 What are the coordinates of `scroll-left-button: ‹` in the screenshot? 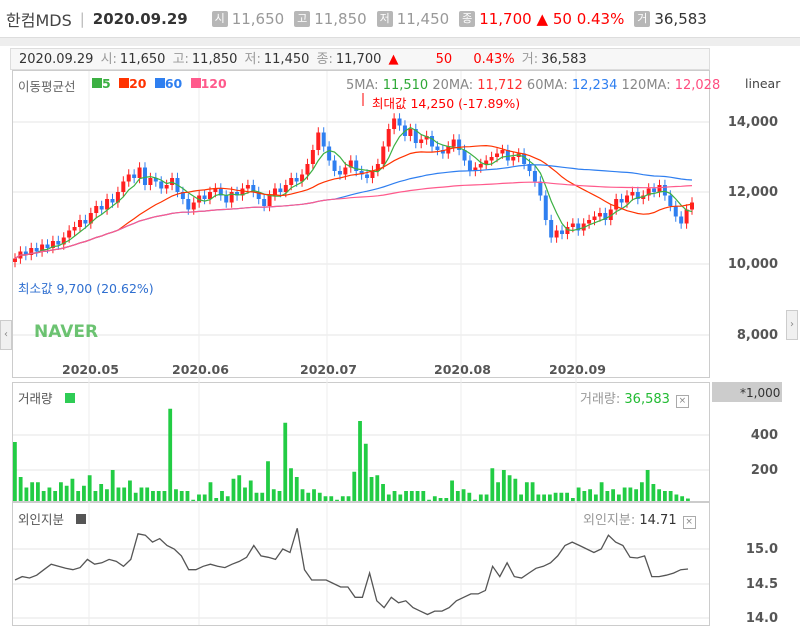 It's located at (6, 335).